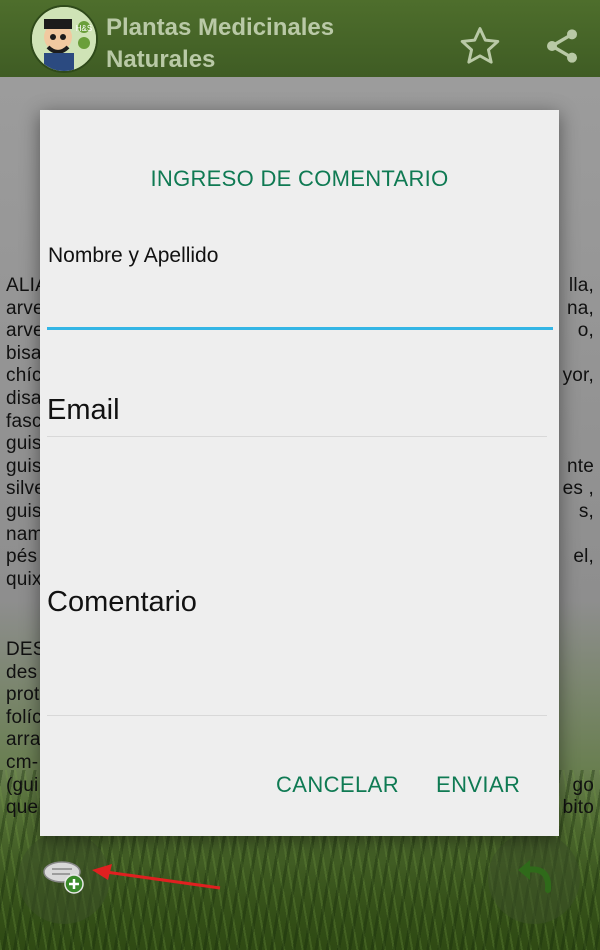 This screenshot has width=600, height=950. Describe the element at coordinates (337, 785) in the screenshot. I see `cancel-button: CANCELAR` at that location.